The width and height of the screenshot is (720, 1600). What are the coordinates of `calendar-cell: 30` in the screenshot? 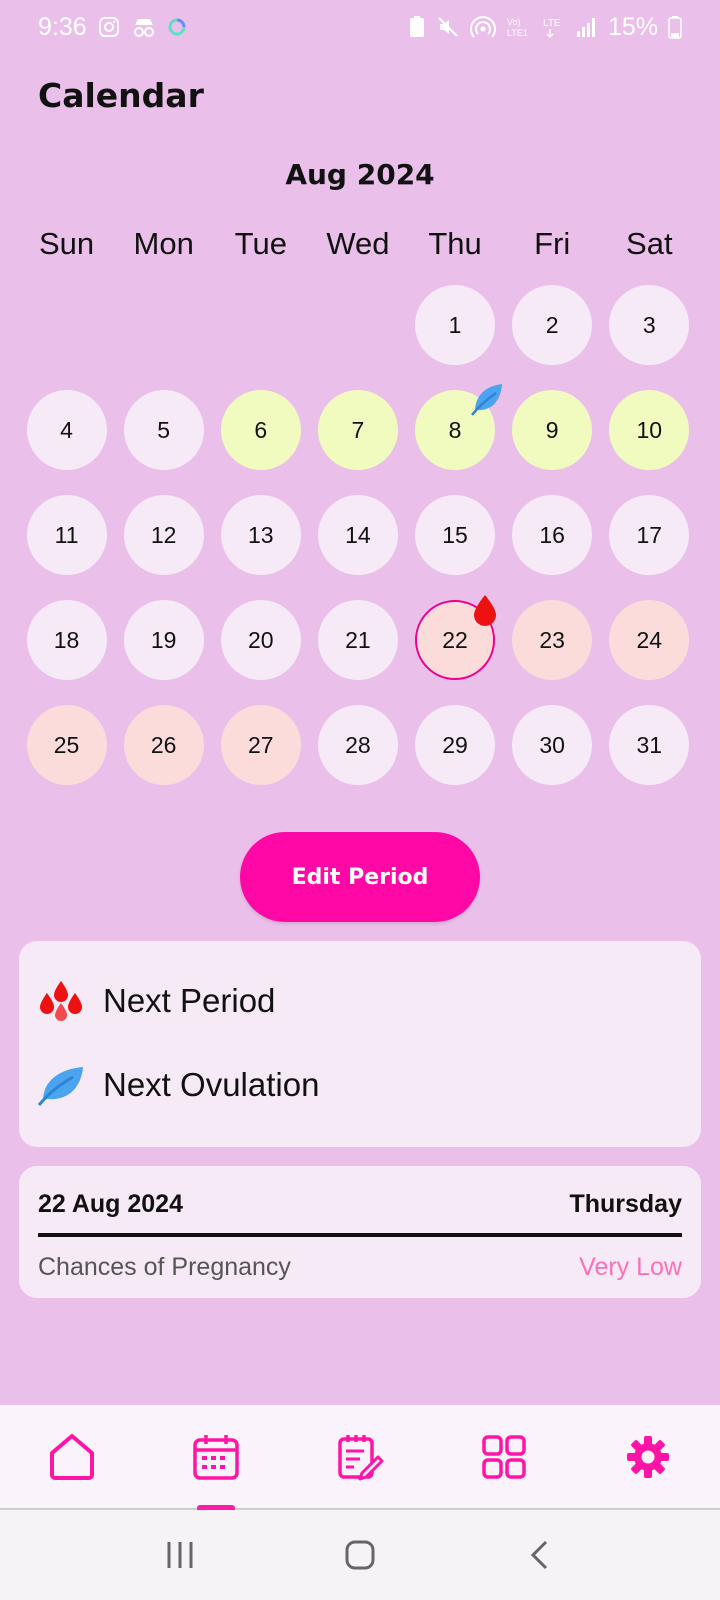 It's located at (552, 757).